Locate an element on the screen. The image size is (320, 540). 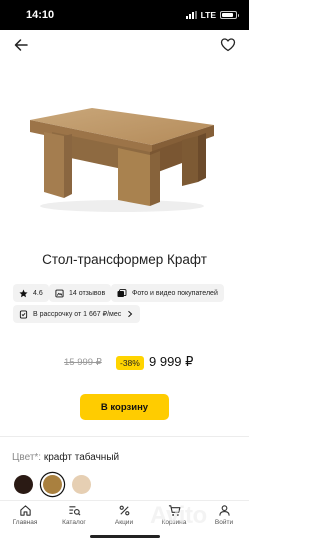
arrow-left-icon is located at coordinates (21, 45).